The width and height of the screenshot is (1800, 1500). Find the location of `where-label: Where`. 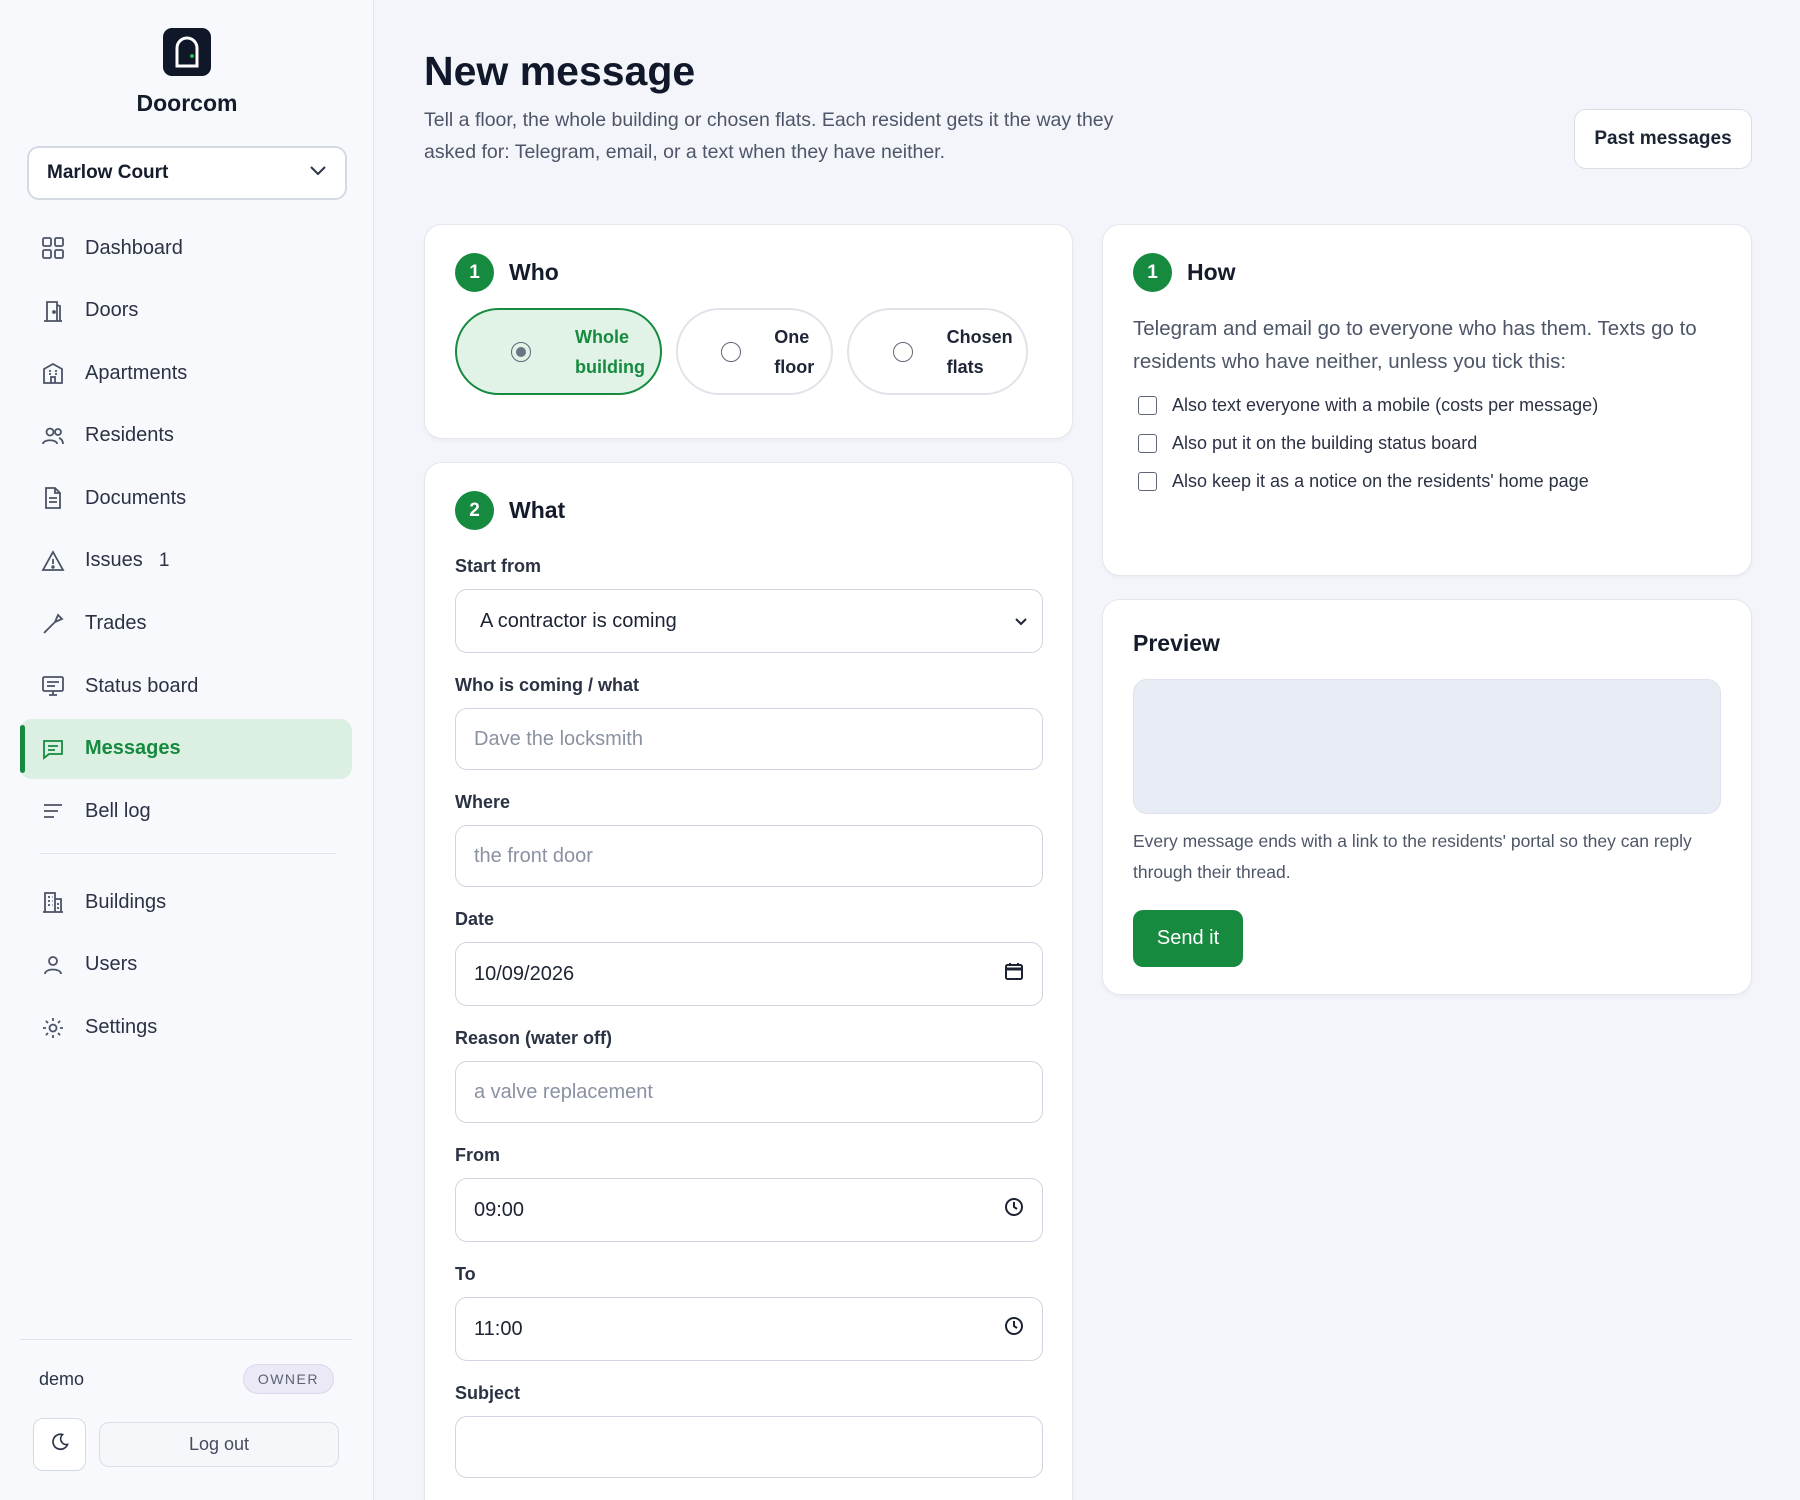

where-label: Where is located at coordinates (483, 802).